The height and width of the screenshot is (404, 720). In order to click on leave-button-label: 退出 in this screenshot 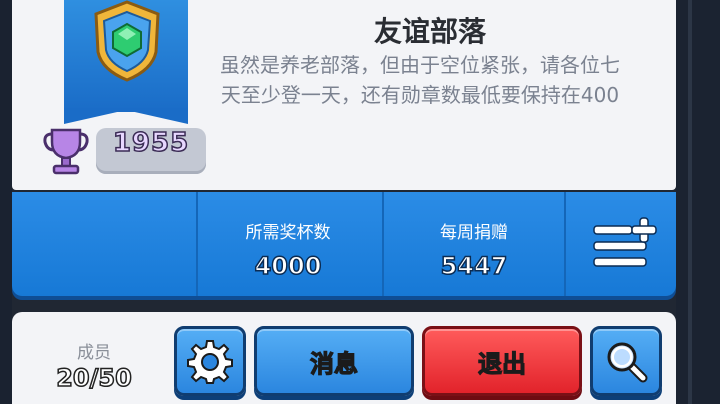, I will do `click(501, 363)`.